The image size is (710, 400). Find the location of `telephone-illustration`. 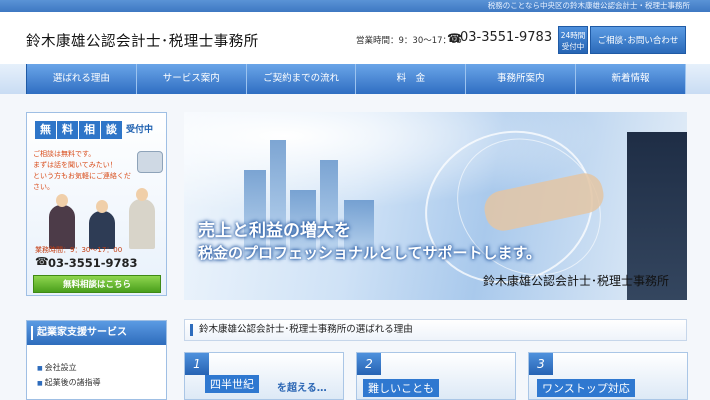

telephone-illustration is located at coordinates (150, 162).